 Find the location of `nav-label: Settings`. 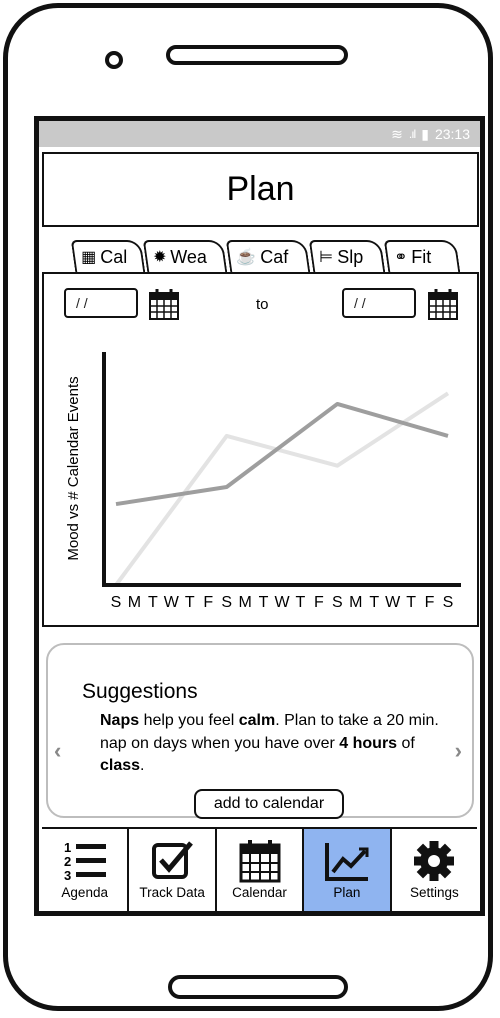

nav-label: Settings is located at coordinates (434, 892).